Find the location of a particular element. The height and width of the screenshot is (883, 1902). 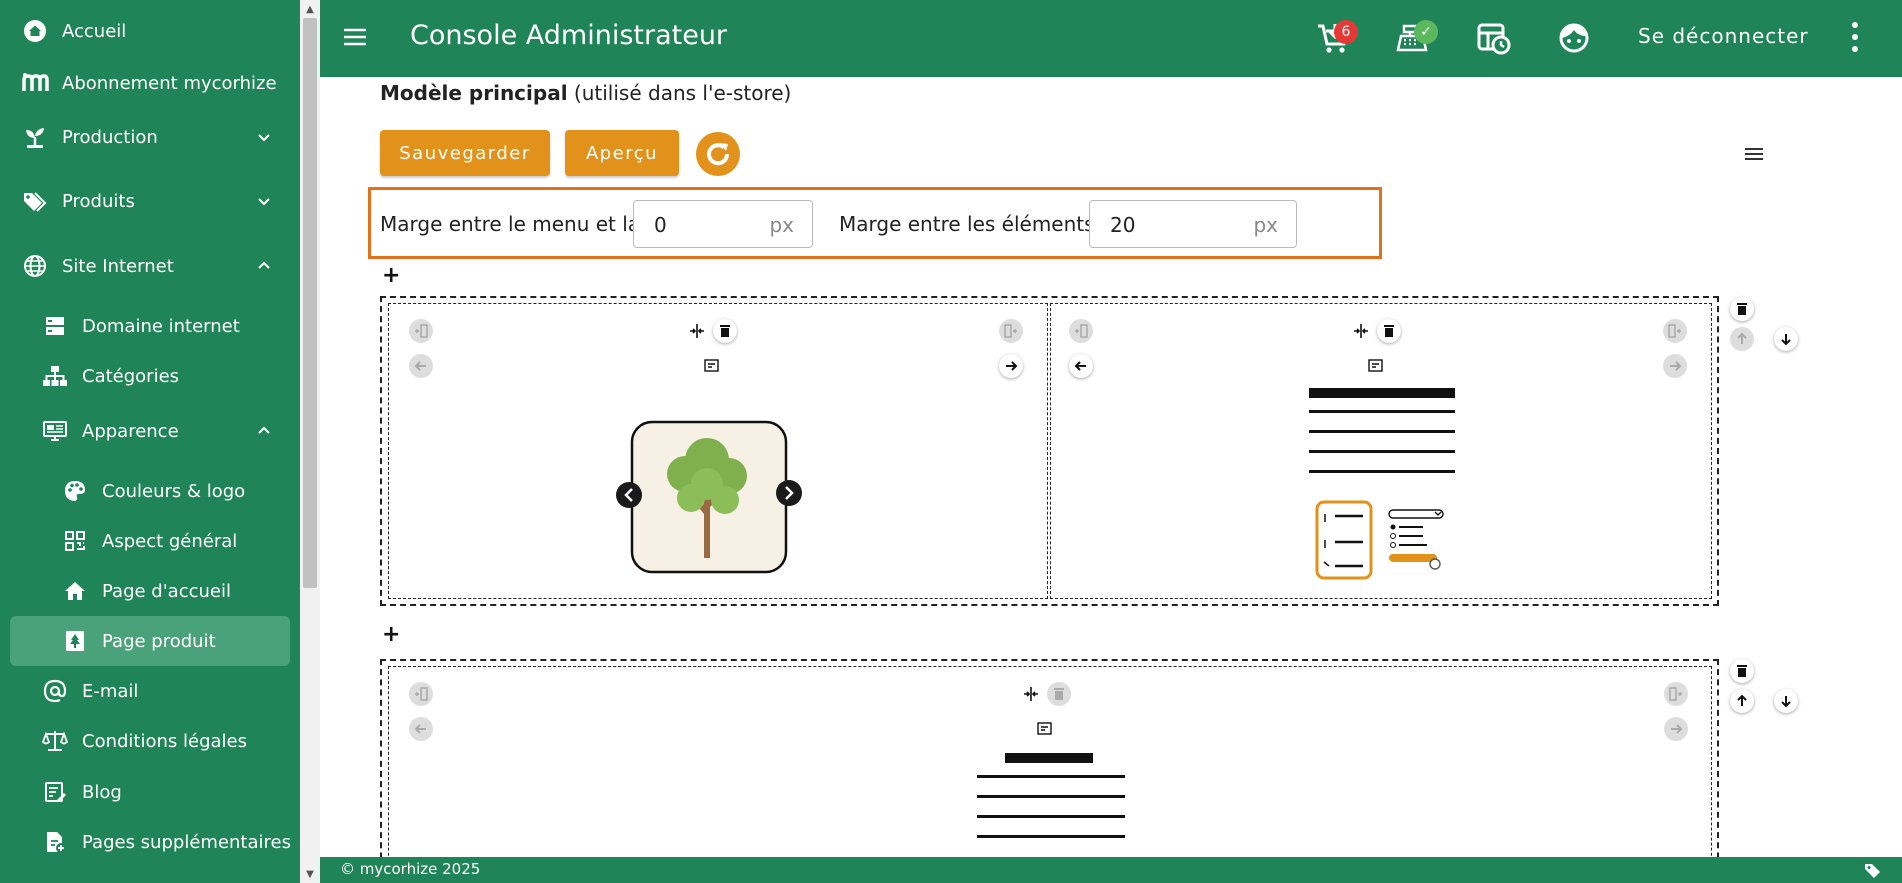

margin-elements-input: 20 px is located at coordinates (1193, 224).